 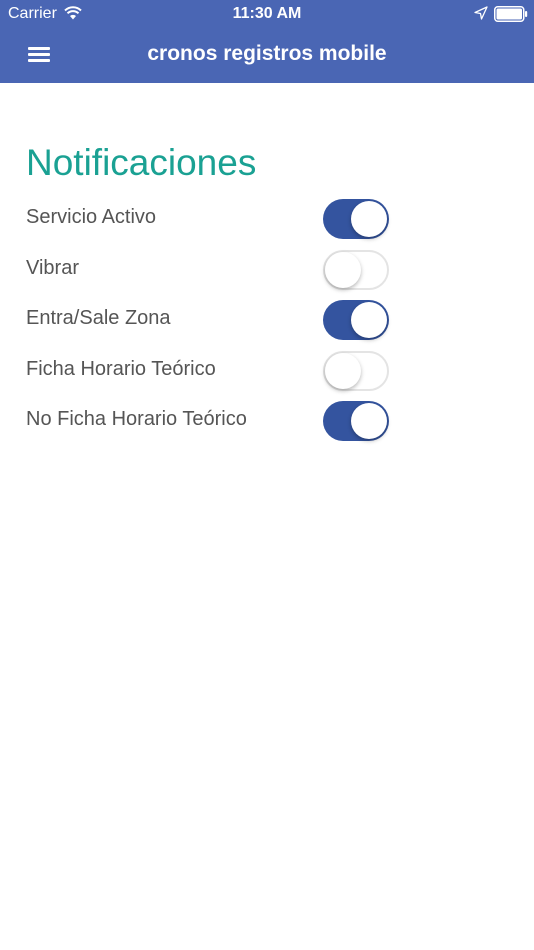 What do you see at coordinates (481, 13) in the screenshot?
I see `location-icon` at bounding box center [481, 13].